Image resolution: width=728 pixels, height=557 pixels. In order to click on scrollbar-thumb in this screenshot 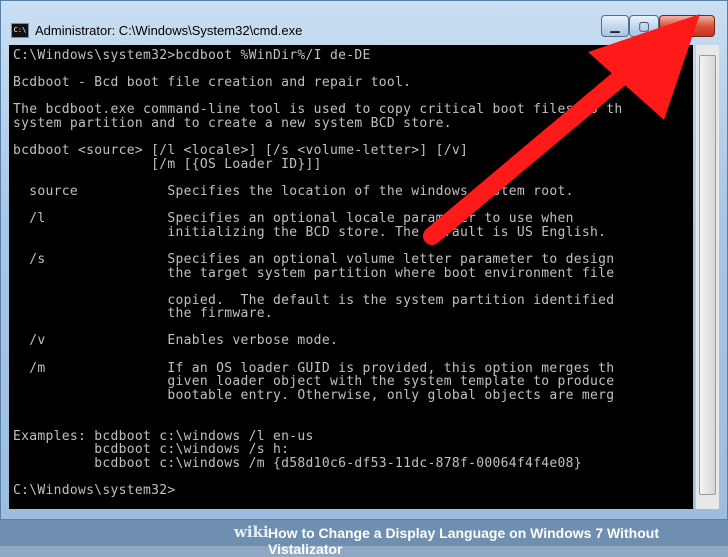, I will do `click(707, 275)`.